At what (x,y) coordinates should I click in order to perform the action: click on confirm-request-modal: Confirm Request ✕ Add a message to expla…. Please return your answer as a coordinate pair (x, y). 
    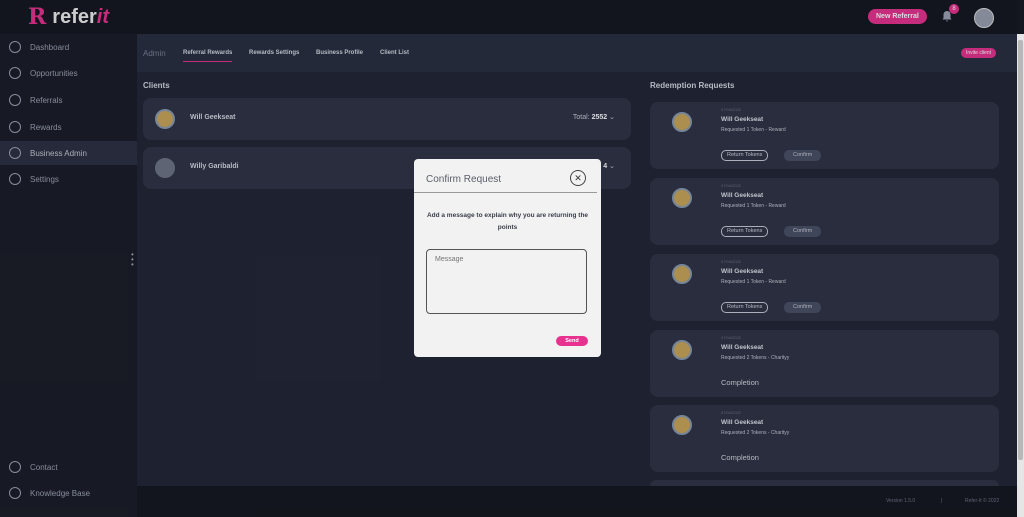
    Looking at the image, I should click on (507, 258).